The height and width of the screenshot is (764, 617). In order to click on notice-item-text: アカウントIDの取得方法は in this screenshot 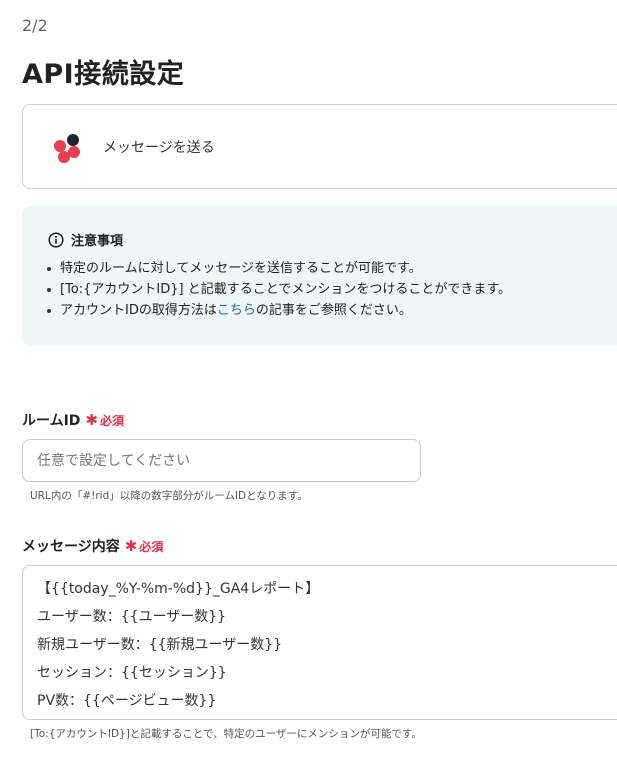, I will do `click(138, 310)`.